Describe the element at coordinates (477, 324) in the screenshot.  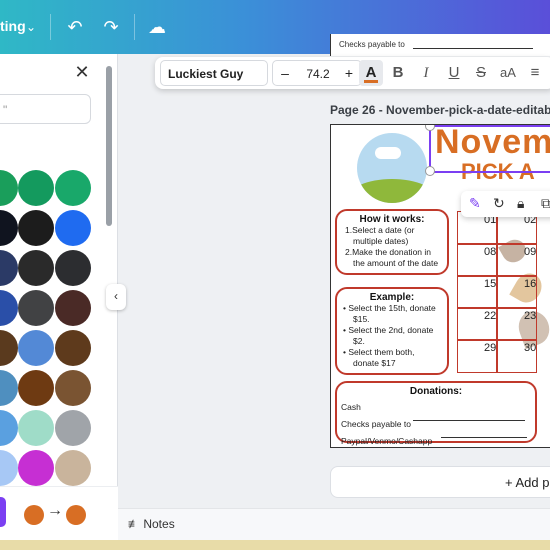
I see `calendar-cell: 22` at that location.